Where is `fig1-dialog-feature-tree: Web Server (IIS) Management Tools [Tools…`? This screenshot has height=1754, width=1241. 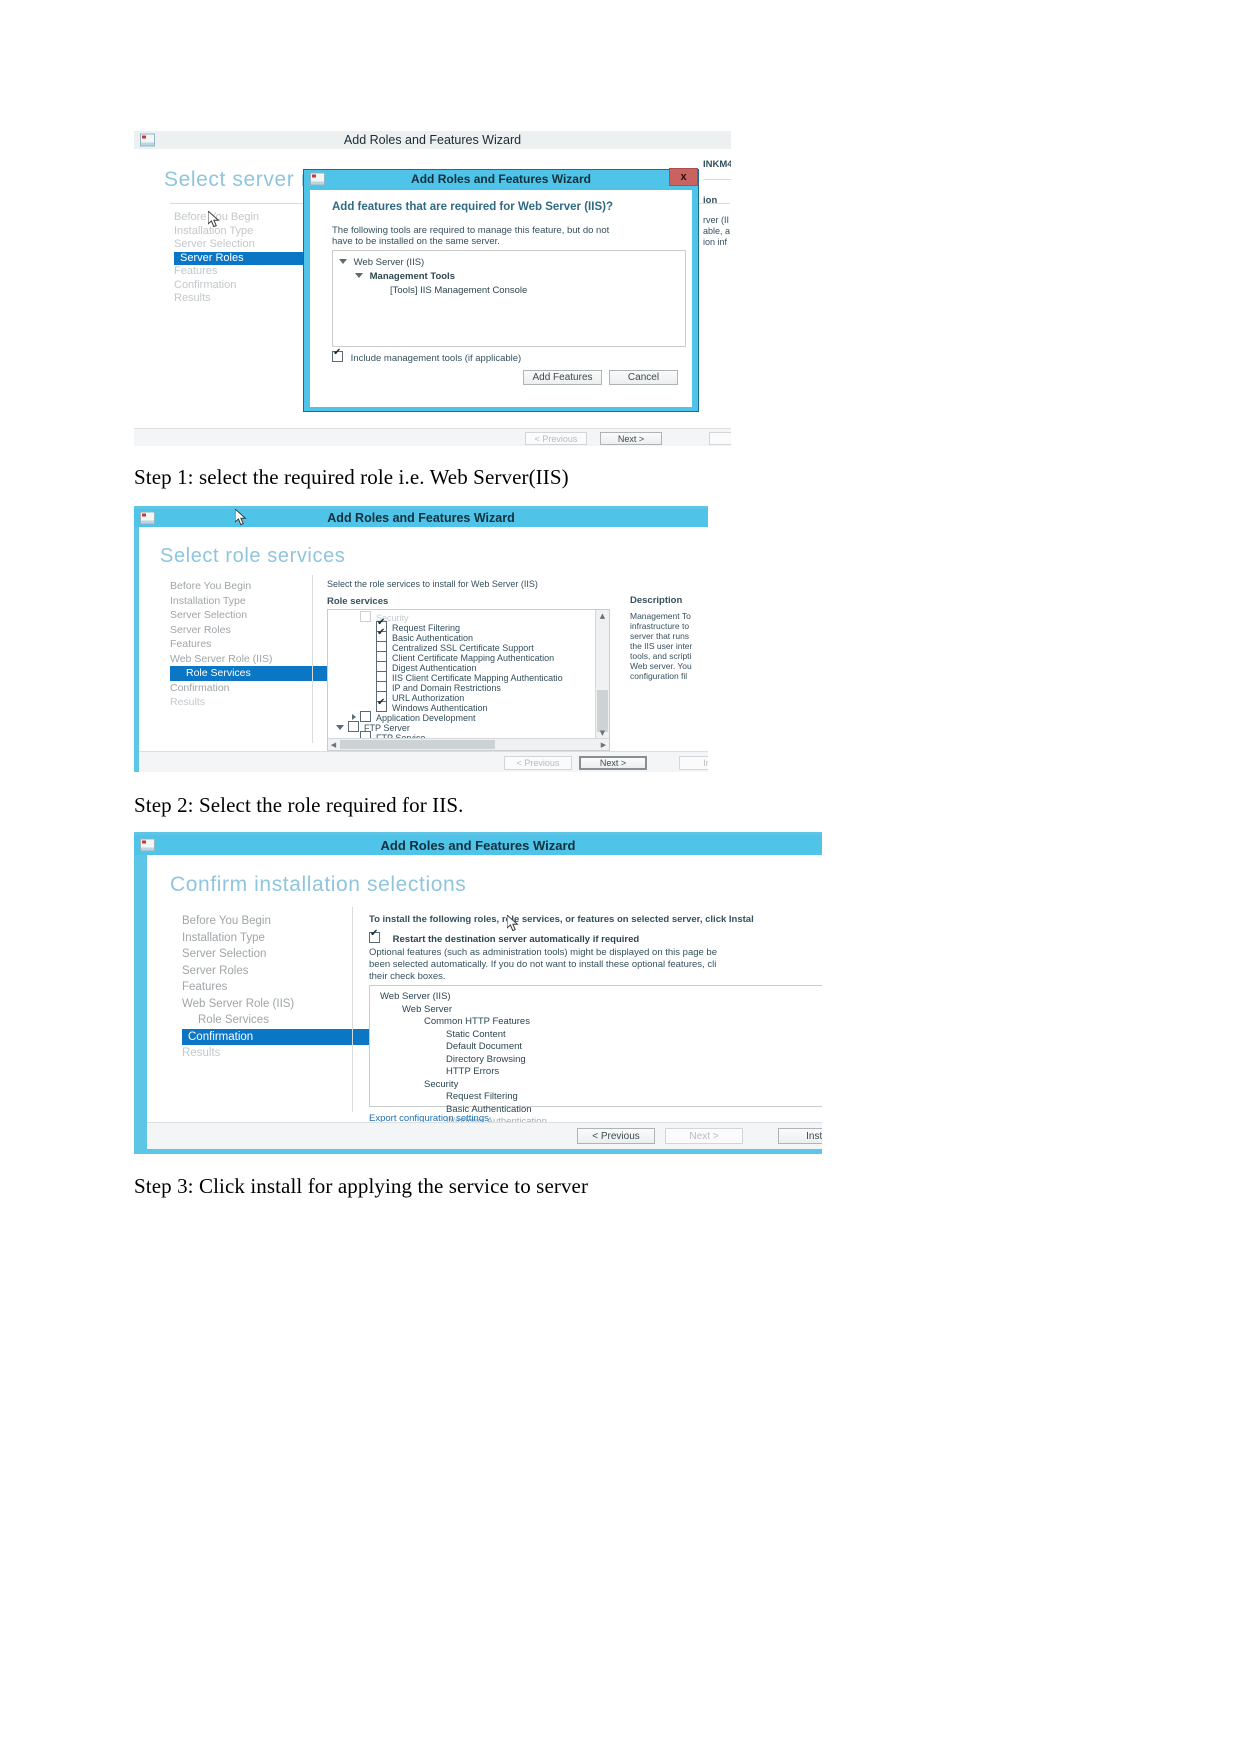 fig1-dialog-feature-tree: Web Server (IIS) Management Tools [Tools… is located at coordinates (509, 298).